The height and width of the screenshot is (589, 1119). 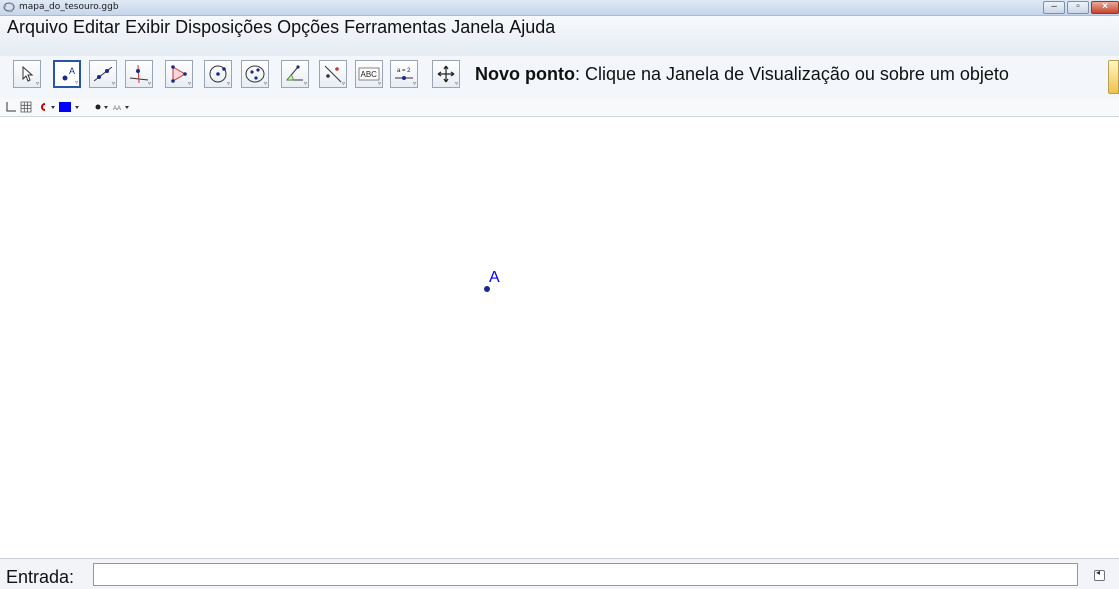 I want to click on input-help-icon: ◂, so click(x=1098, y=572).